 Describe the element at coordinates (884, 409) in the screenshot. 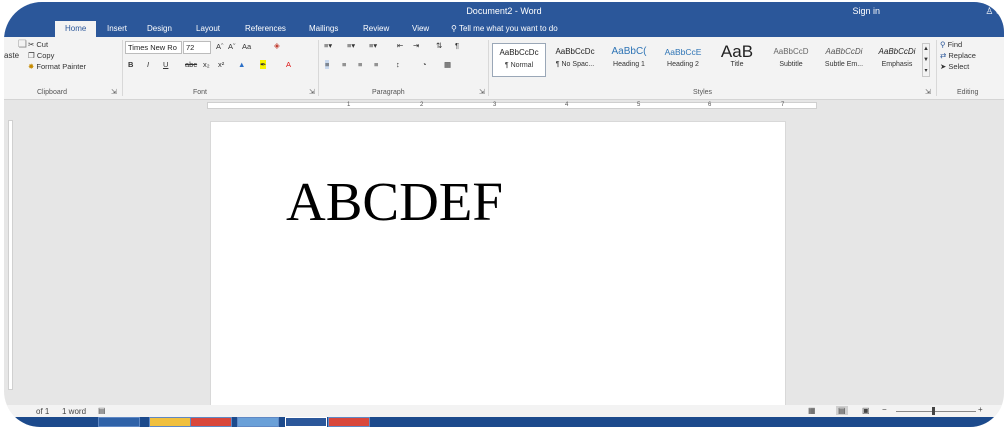

I see `zoom-out-button: −` at that location.